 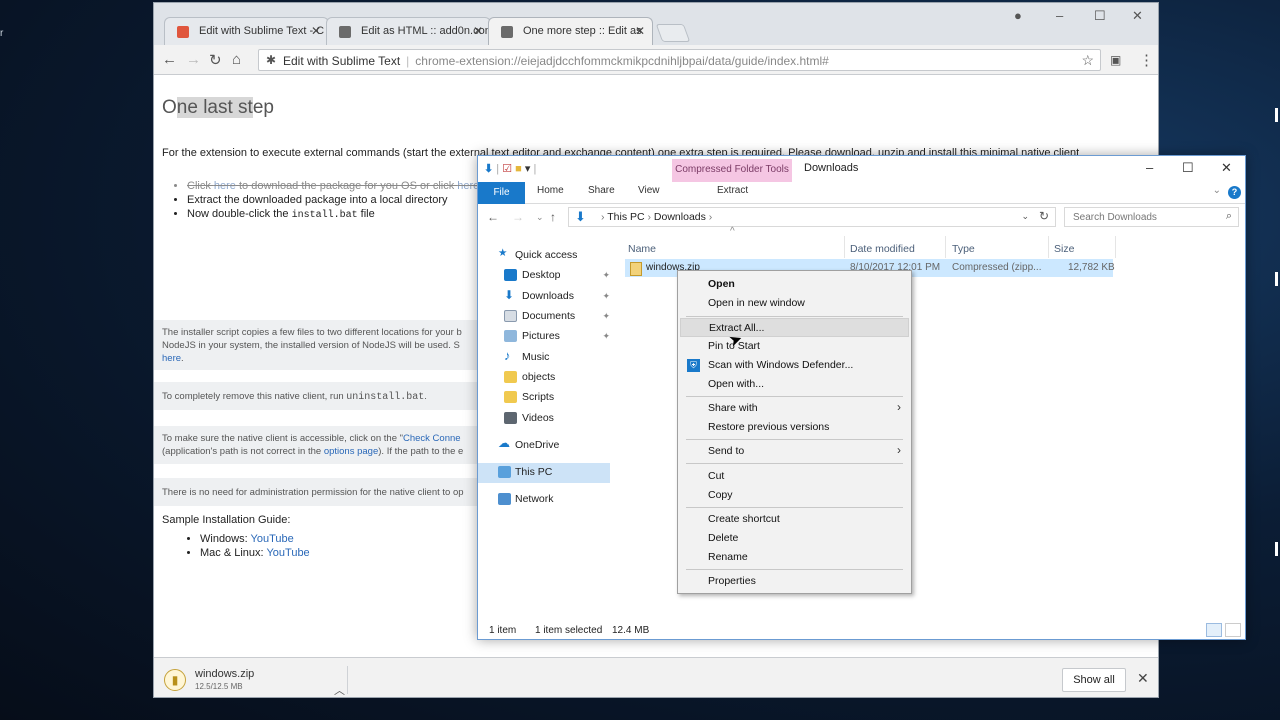 I want to click on chevron-up-icon: ︿, so click(x=339, y=689).